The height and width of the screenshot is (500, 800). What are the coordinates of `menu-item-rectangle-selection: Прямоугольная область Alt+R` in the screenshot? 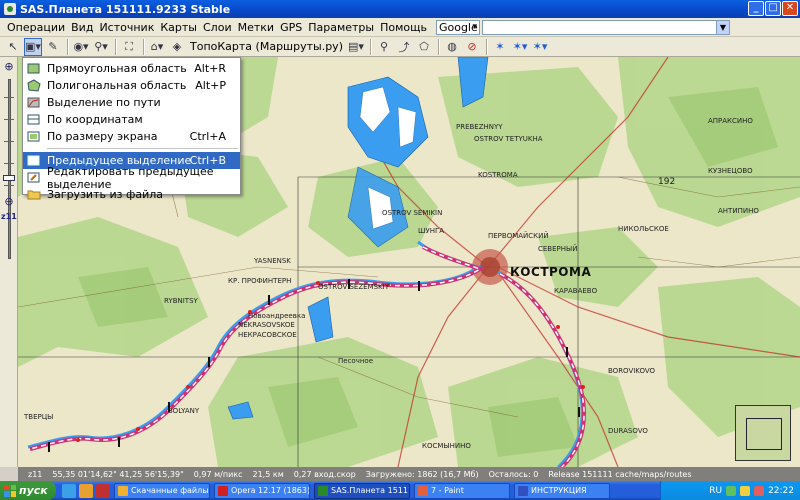 It's located at (131, 68).